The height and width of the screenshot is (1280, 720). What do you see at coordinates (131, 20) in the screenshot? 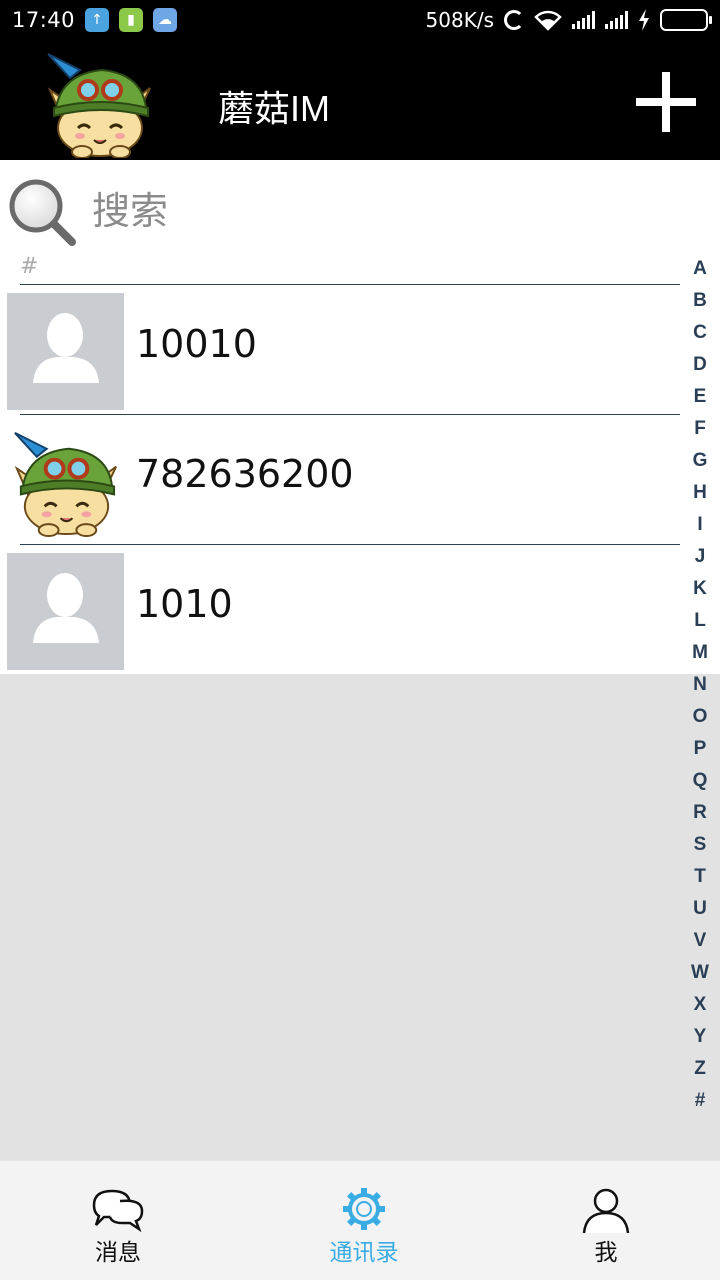
I see `clipboard-icon: ▮` at bounding box center [131, 20].